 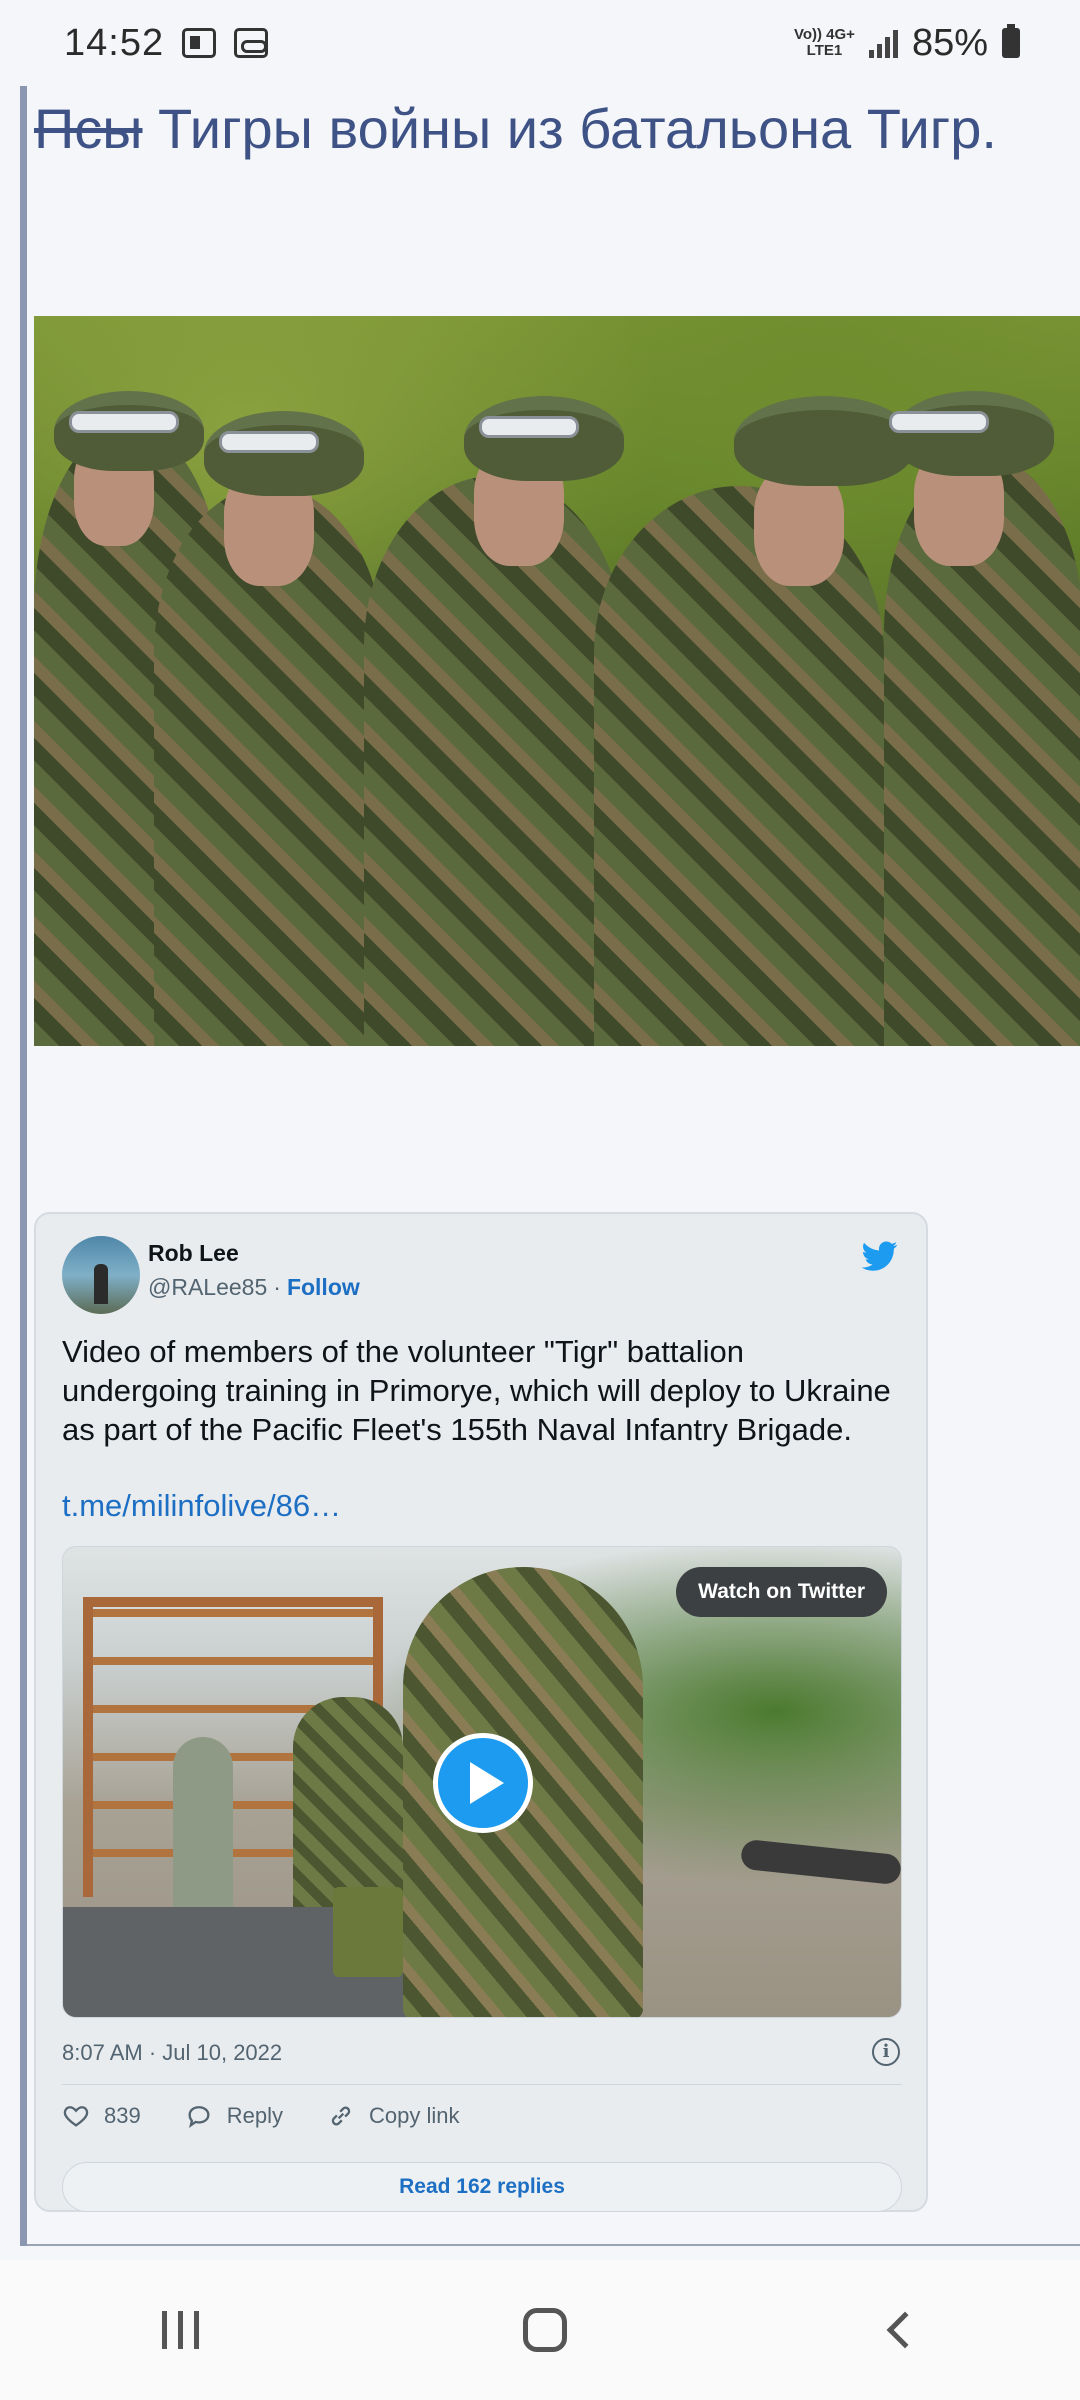 I want to click on copy-link-label: Copy link, so click(x=414, y=2115).